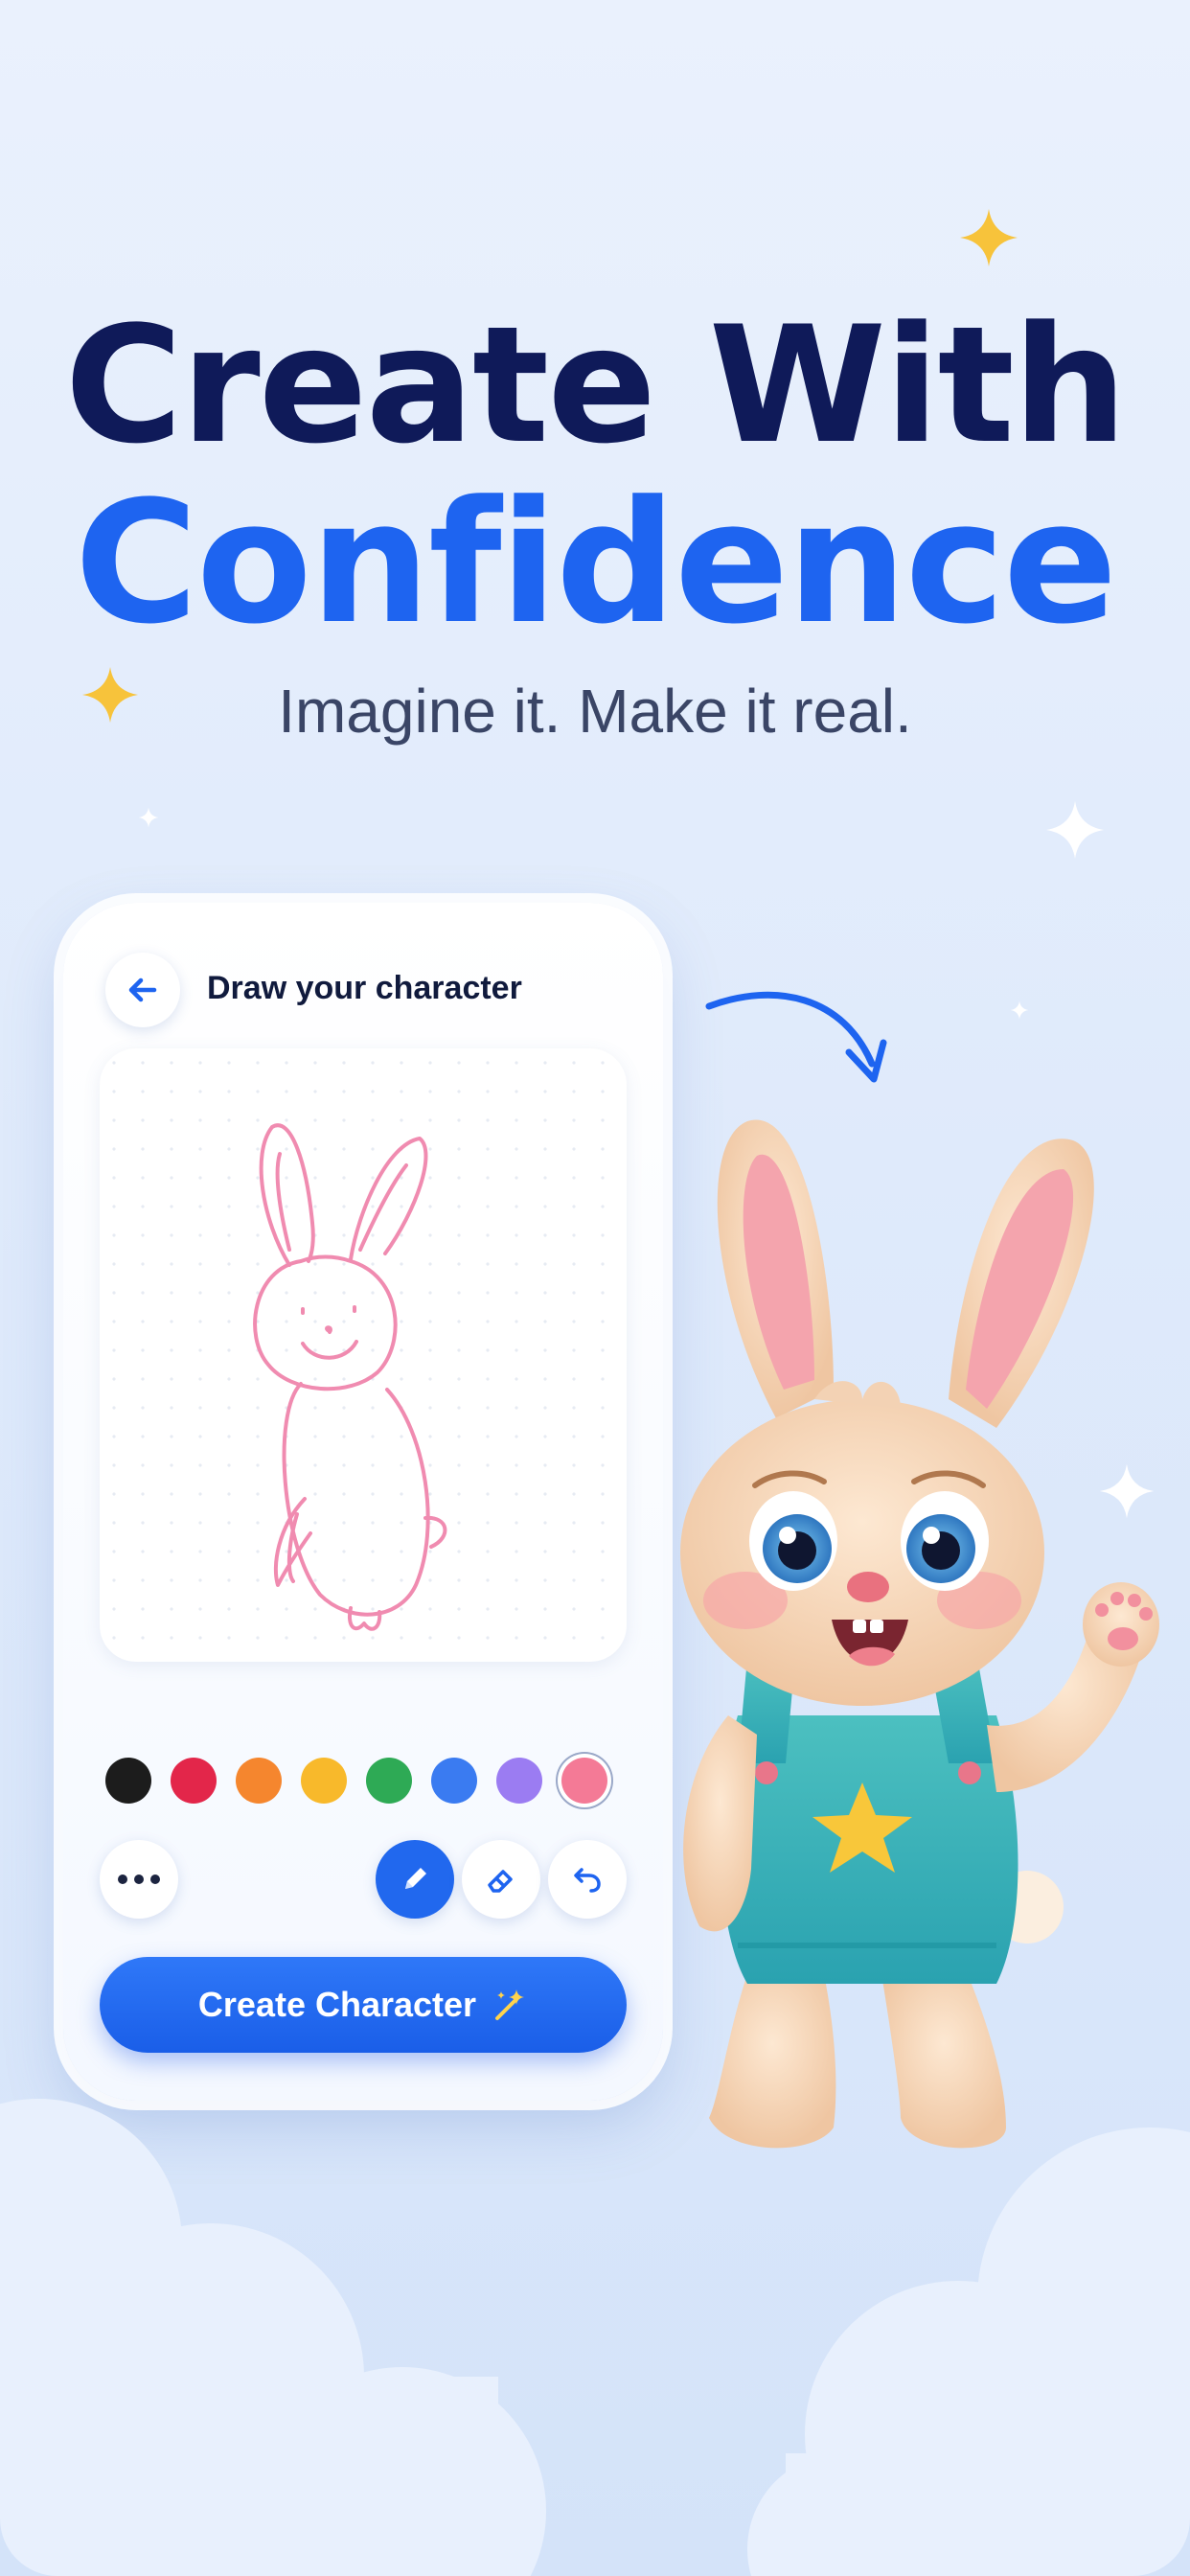 The height and width of the screenshot is (2576, 1190). I want to click on undo-button, so click(588, 1879).